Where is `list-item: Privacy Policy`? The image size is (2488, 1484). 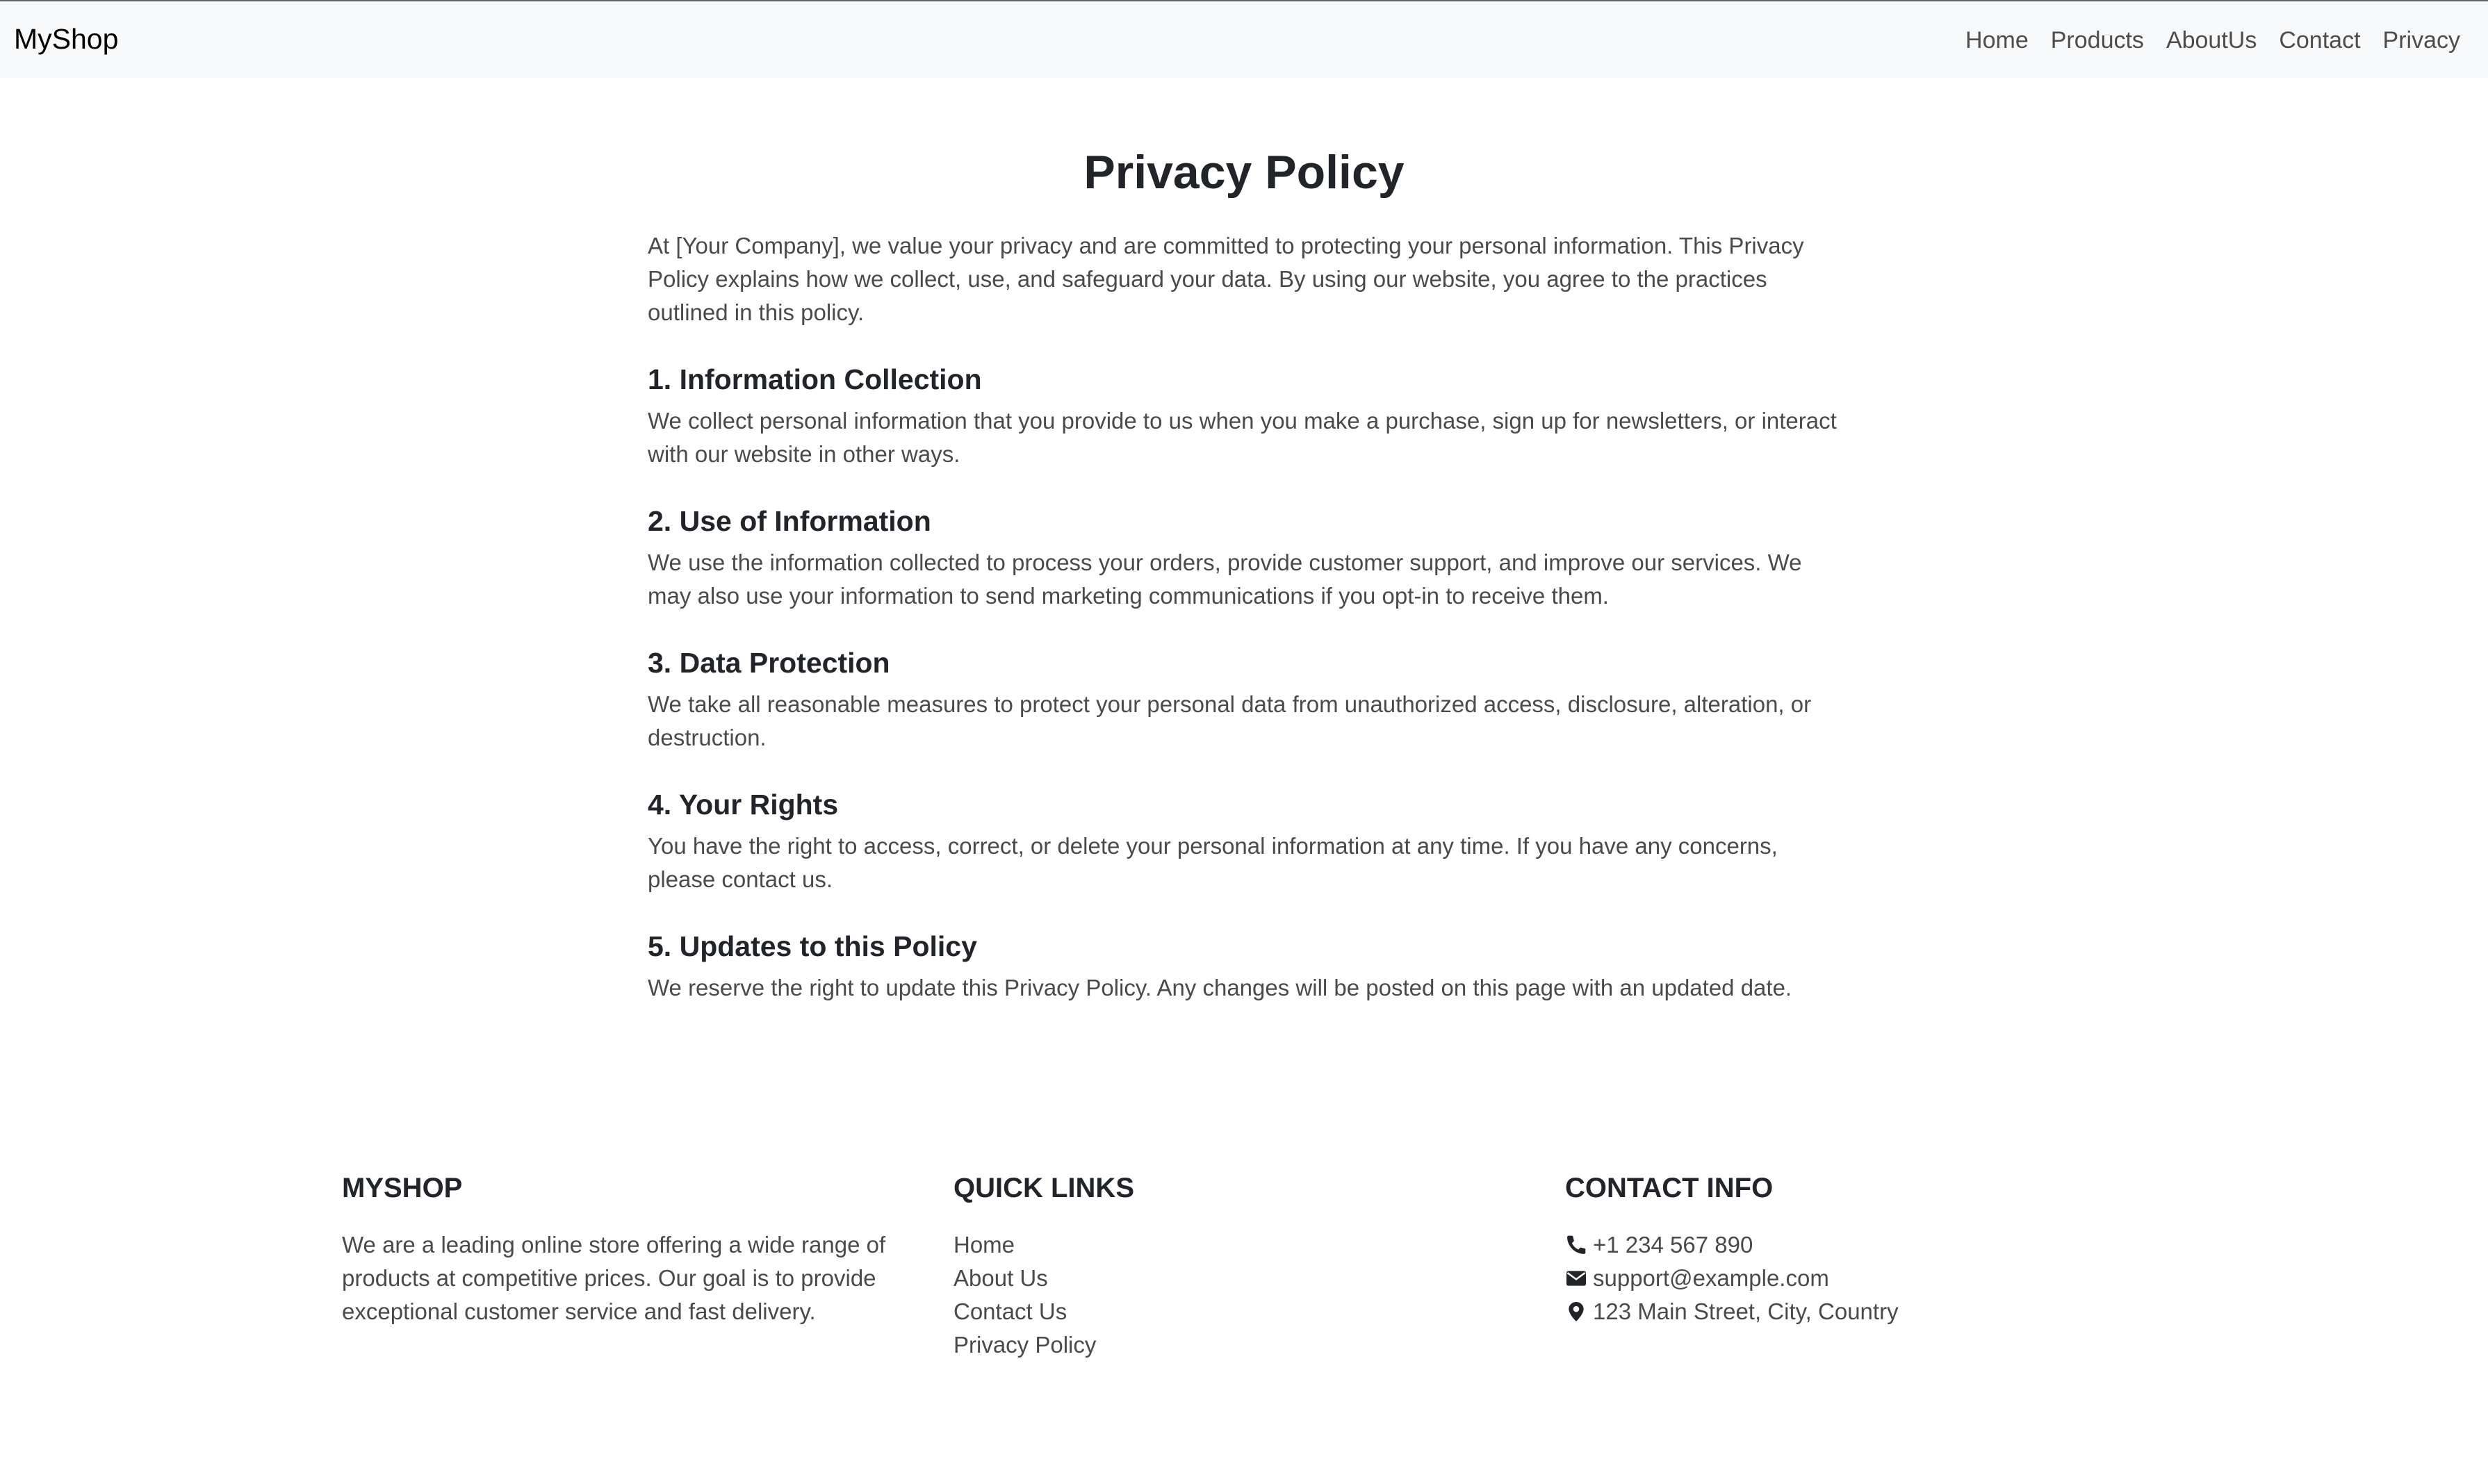
list-item: Privacy Policy is located at coordinates (1245, 1345).